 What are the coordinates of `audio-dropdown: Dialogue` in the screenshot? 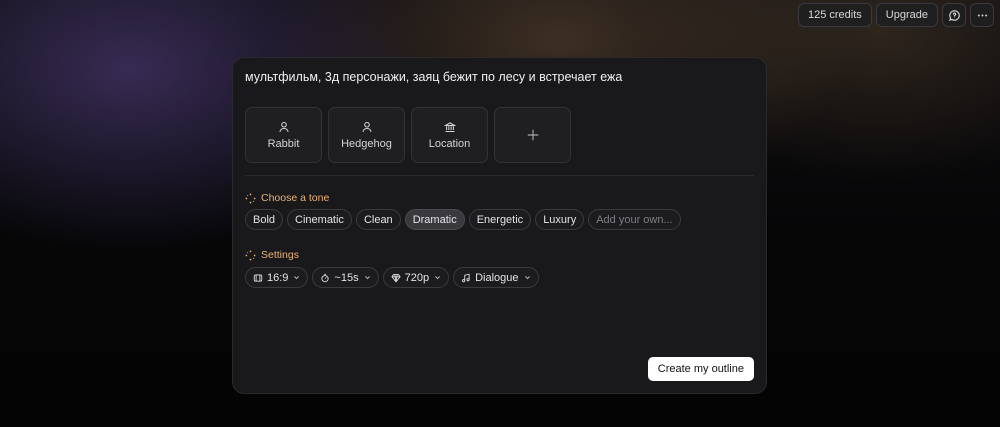 It's located at (496, 277).